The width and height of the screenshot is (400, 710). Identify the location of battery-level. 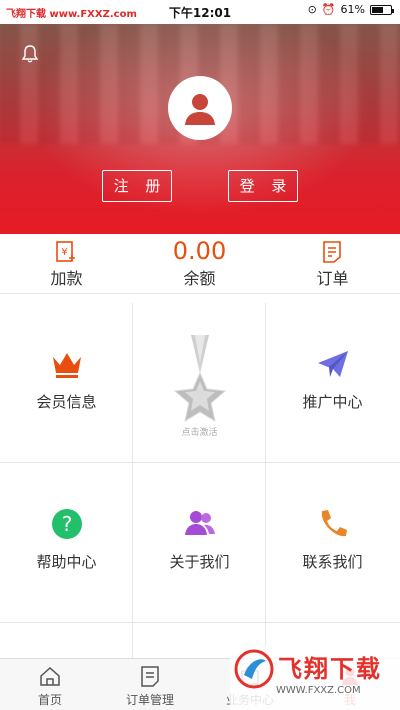
(377, 9).